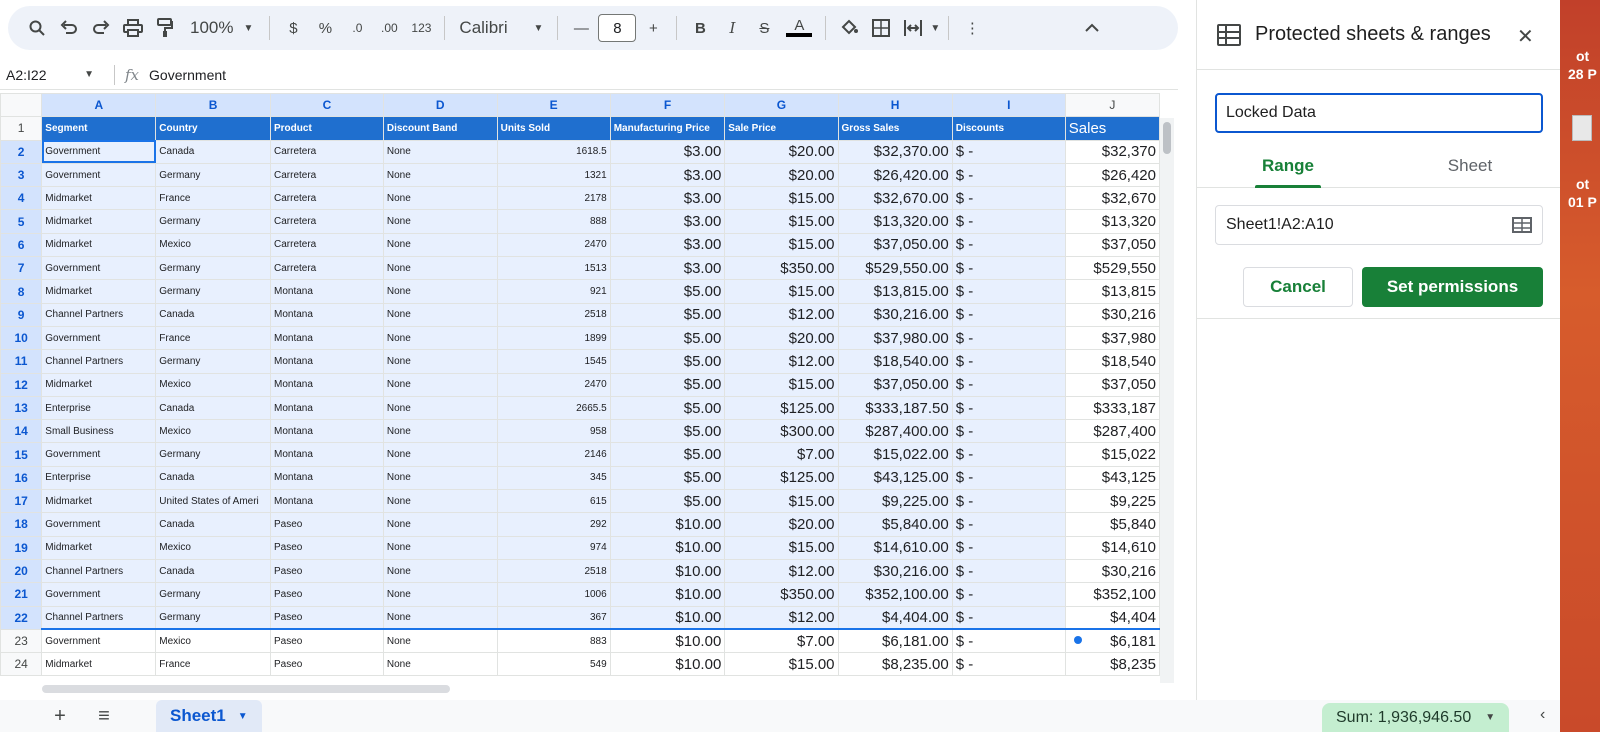  I want to click on table-cell: $9,225.00, so click(895, 501).